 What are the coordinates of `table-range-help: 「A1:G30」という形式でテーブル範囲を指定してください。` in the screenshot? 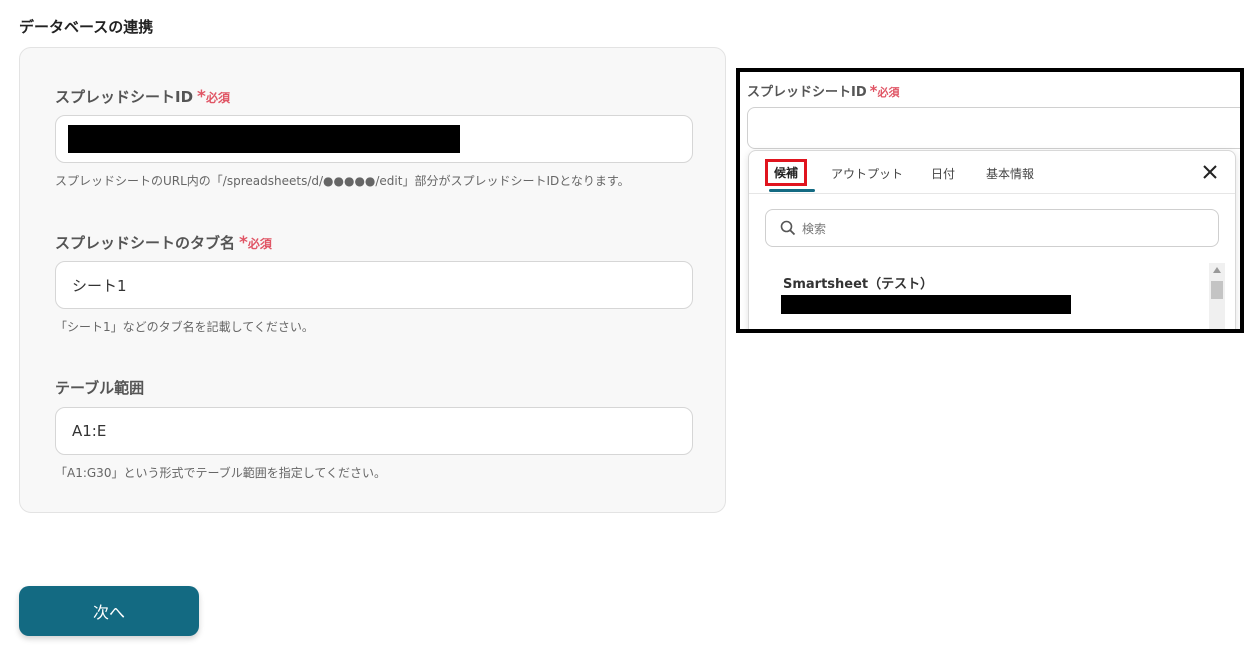 It's located at (221, 473).